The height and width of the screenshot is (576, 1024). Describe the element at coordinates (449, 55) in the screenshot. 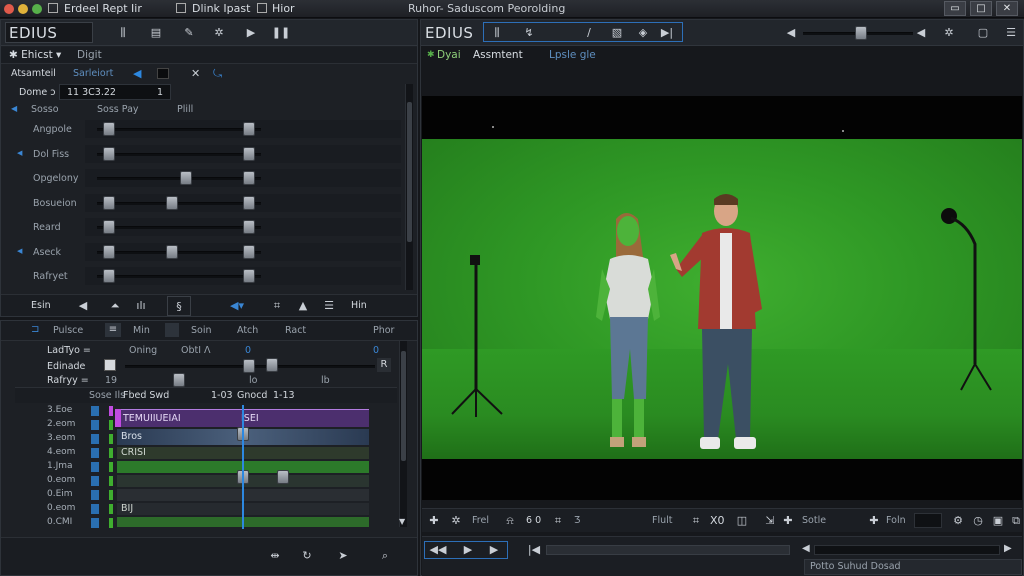

I see `viewer-tab-effect: Dyai` at that location.